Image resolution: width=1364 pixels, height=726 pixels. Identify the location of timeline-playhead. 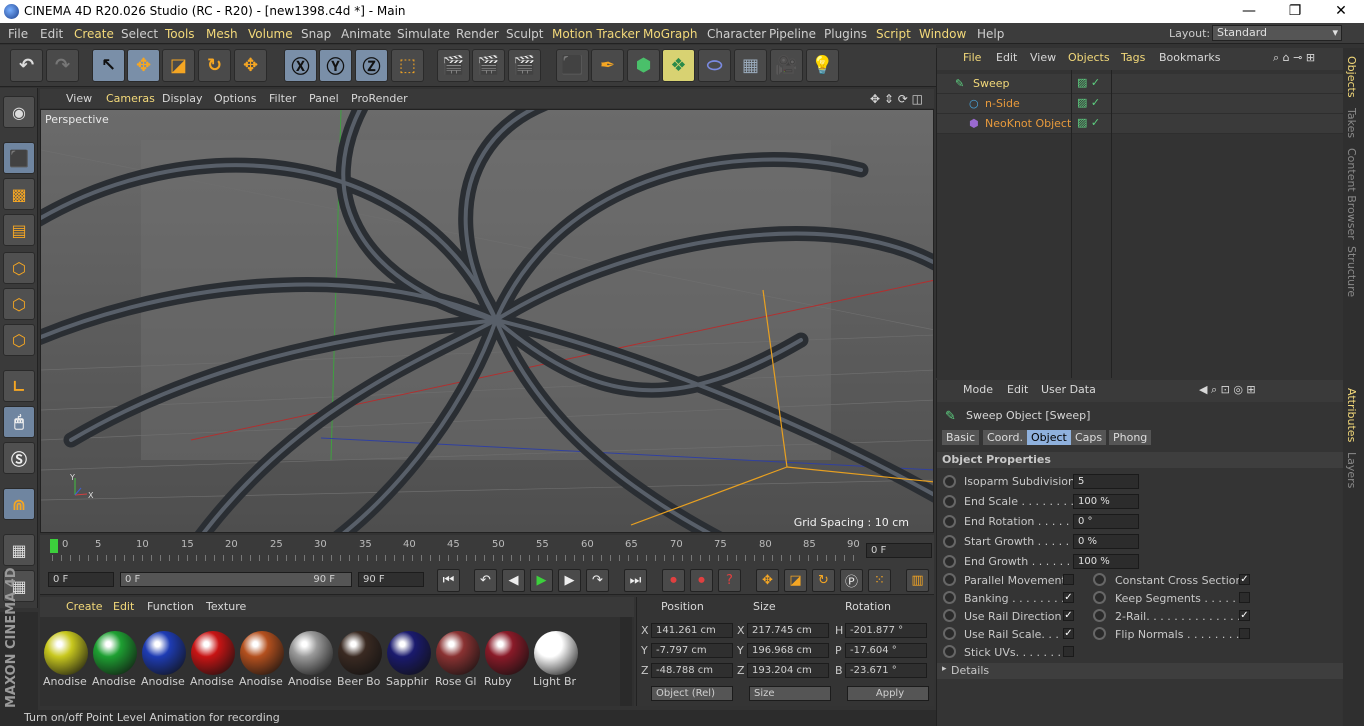
(54, 546).